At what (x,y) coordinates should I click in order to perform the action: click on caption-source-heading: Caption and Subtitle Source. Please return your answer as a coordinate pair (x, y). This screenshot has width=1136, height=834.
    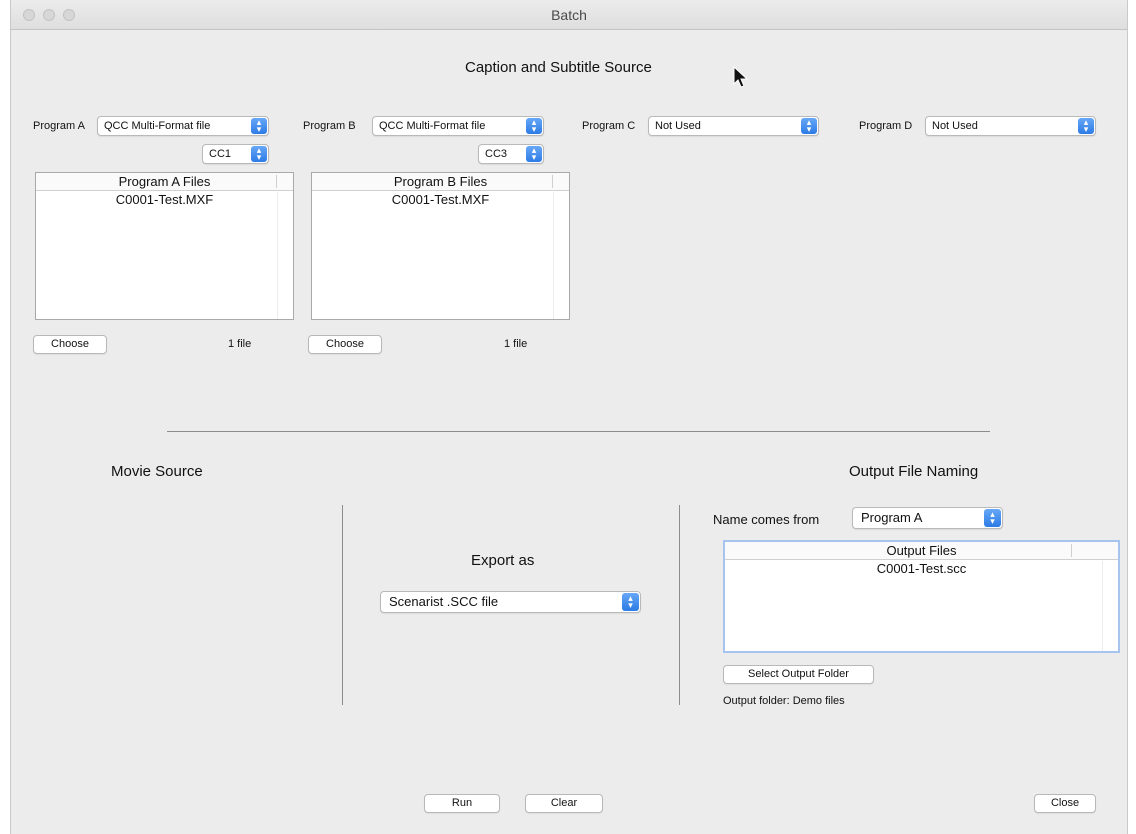
    Looking at the image, I should click on (558, 67).